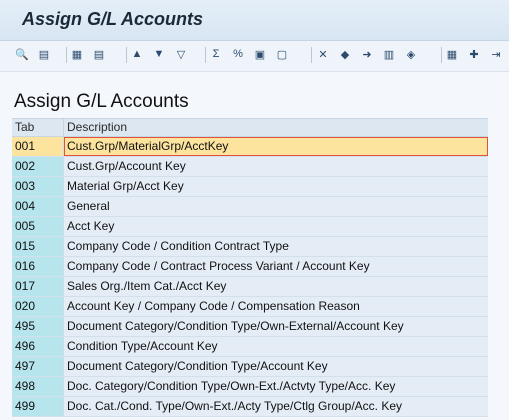 This screenshot has width=509, height=420. Describe the element at coordinates (101, 101) in the screenshot. I see `page-title: Assign G/L Accounts` at that location.